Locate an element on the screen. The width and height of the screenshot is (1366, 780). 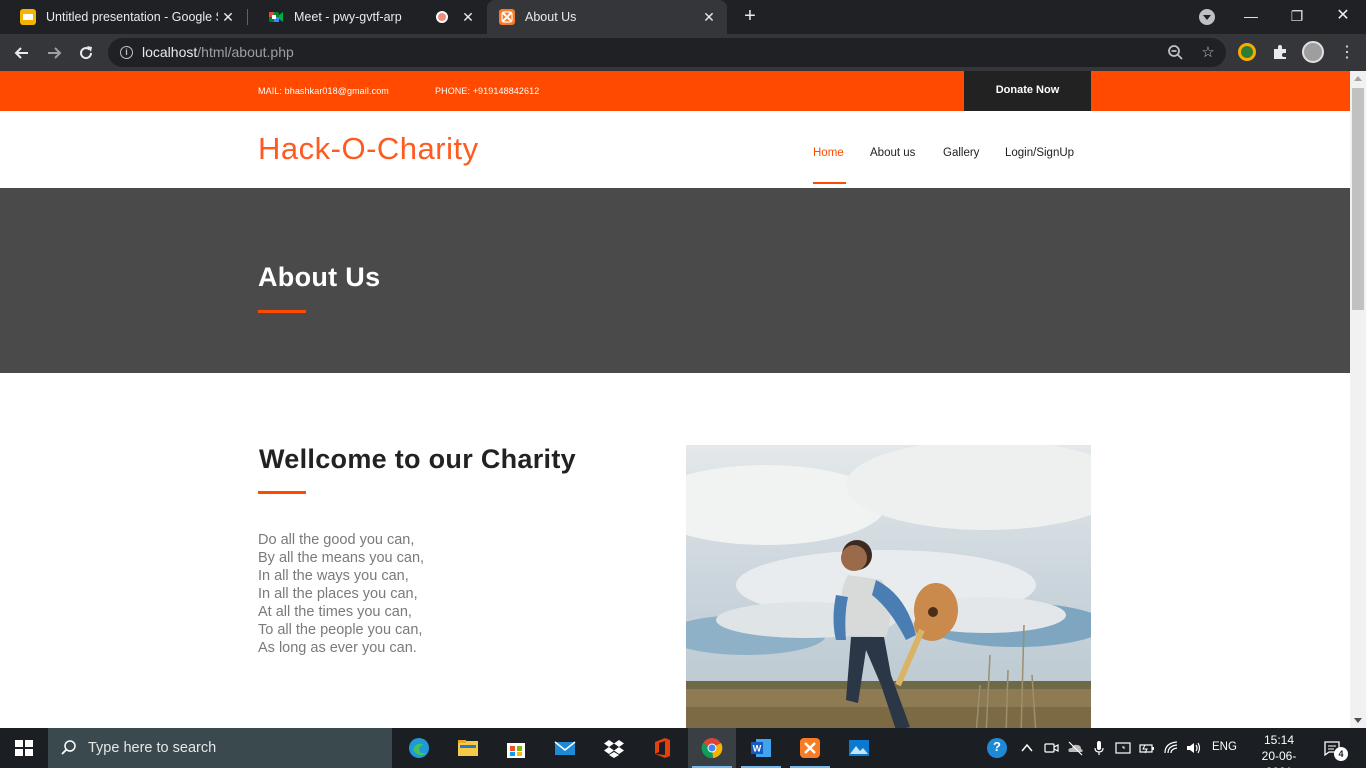
poem-line: In all the places you can, is located at coordinates (338, 594).